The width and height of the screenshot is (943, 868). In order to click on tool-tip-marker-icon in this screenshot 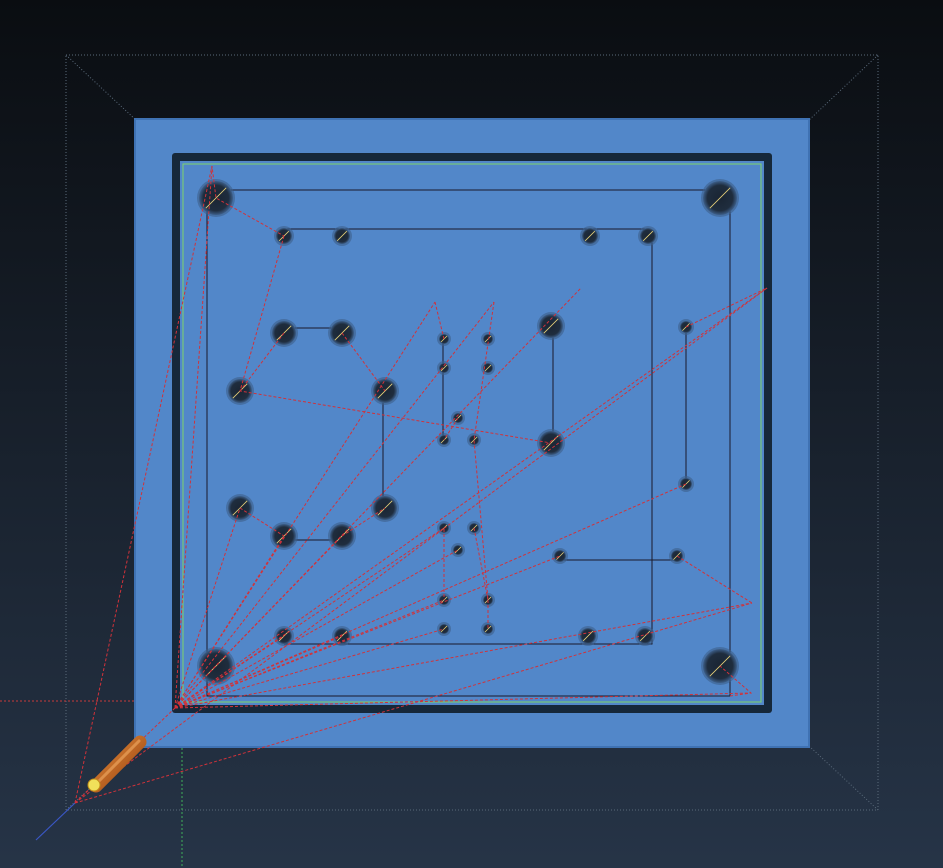, I will do `click(94, 785)`.